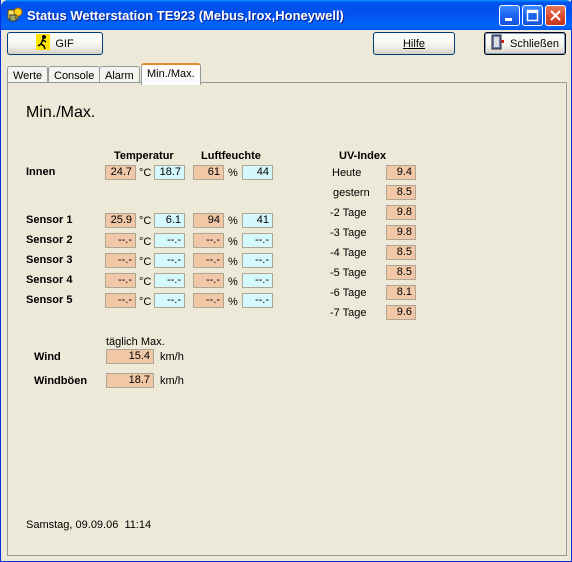  What do you see at coordinates (509, 15) in the screenshot?
I see `minimize-button` at bounding box center [509, 15].